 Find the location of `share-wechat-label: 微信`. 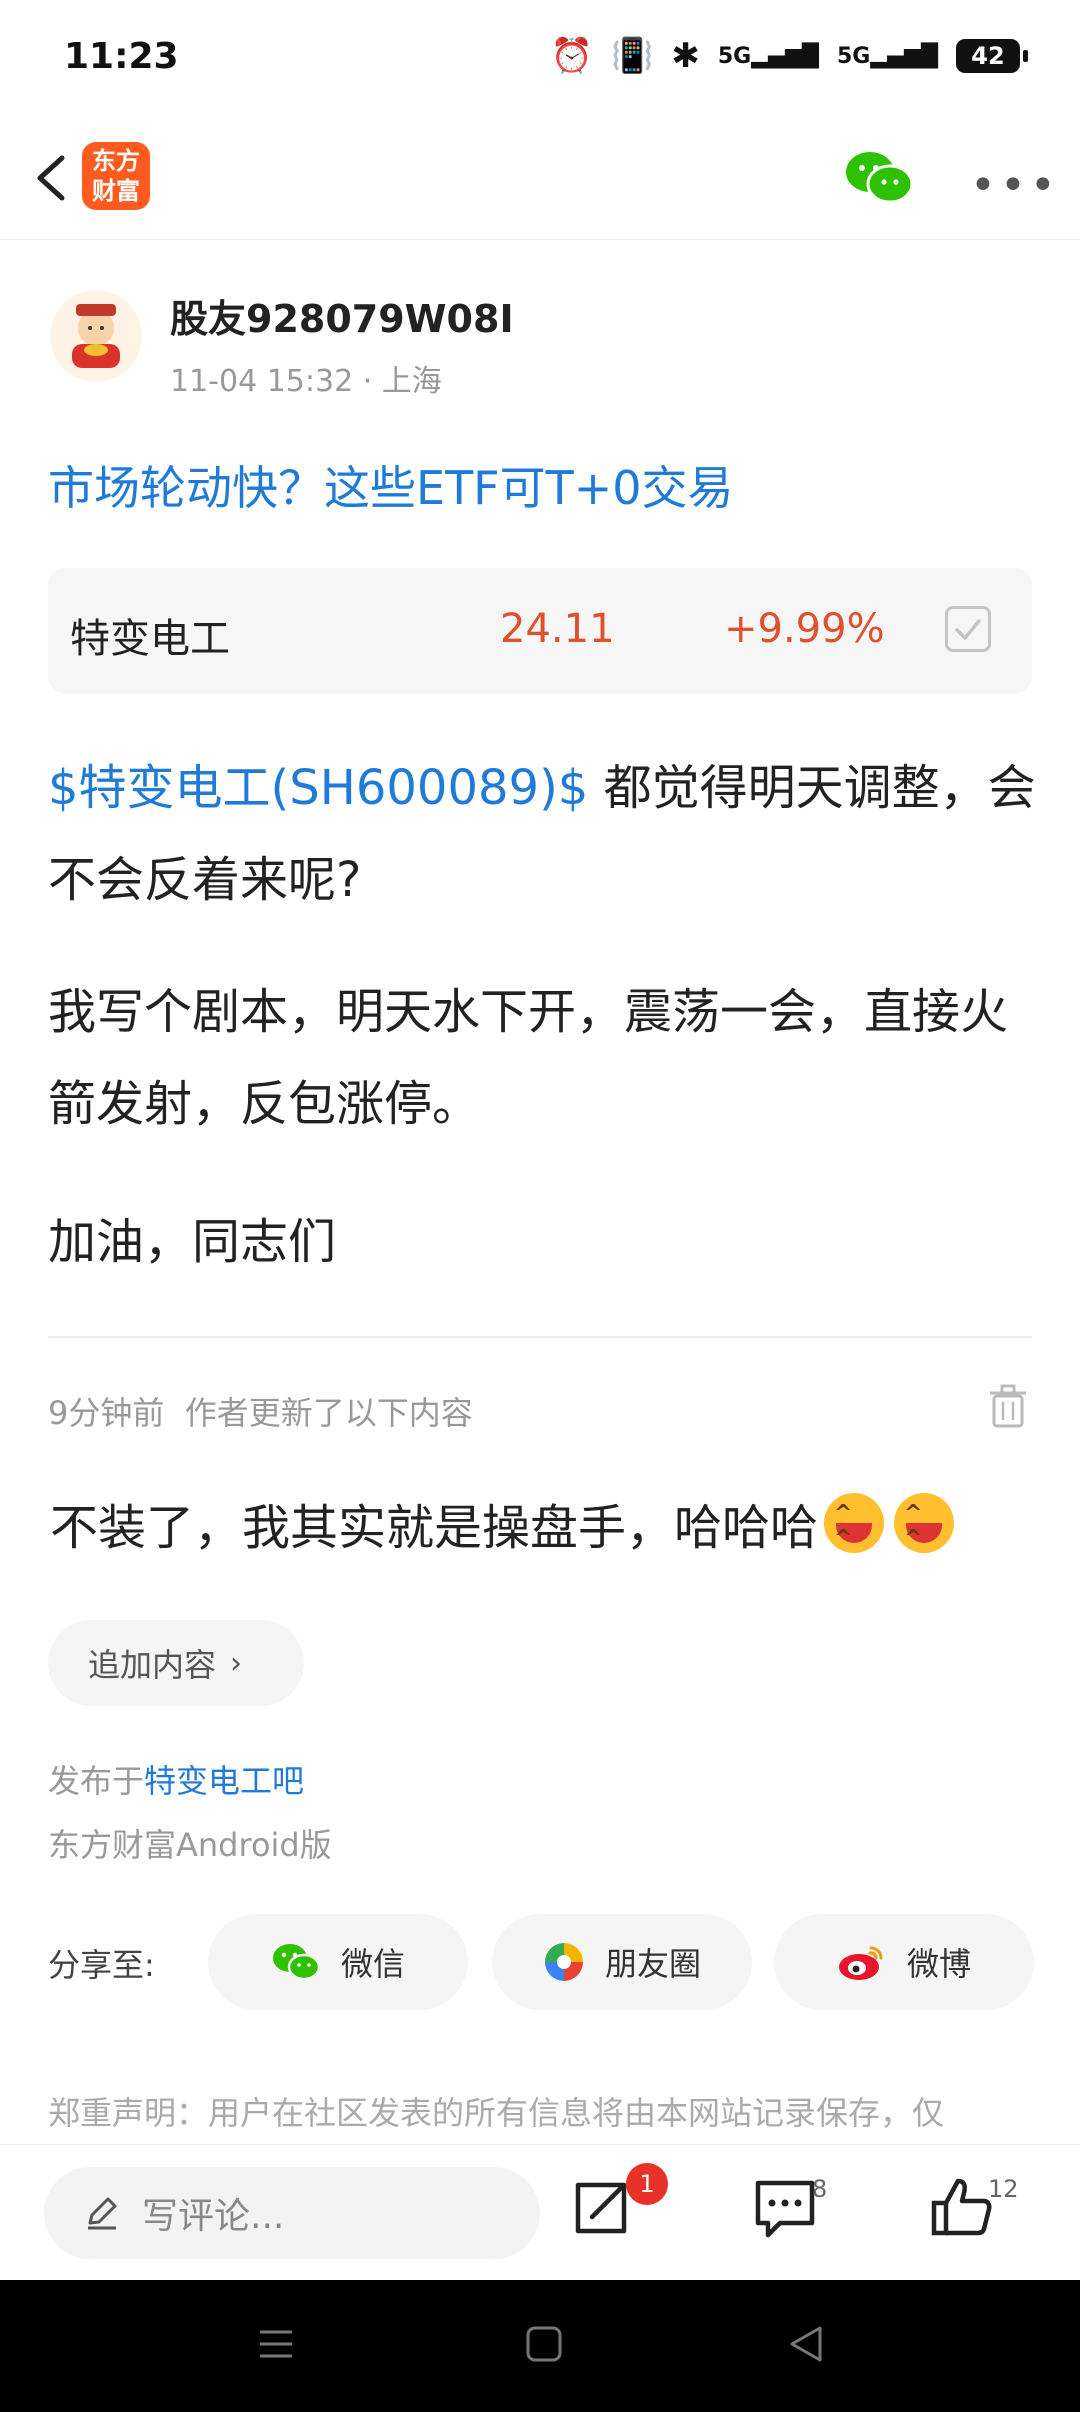

share-wechat-label: 微信 is located at coordinates (372, 1964).